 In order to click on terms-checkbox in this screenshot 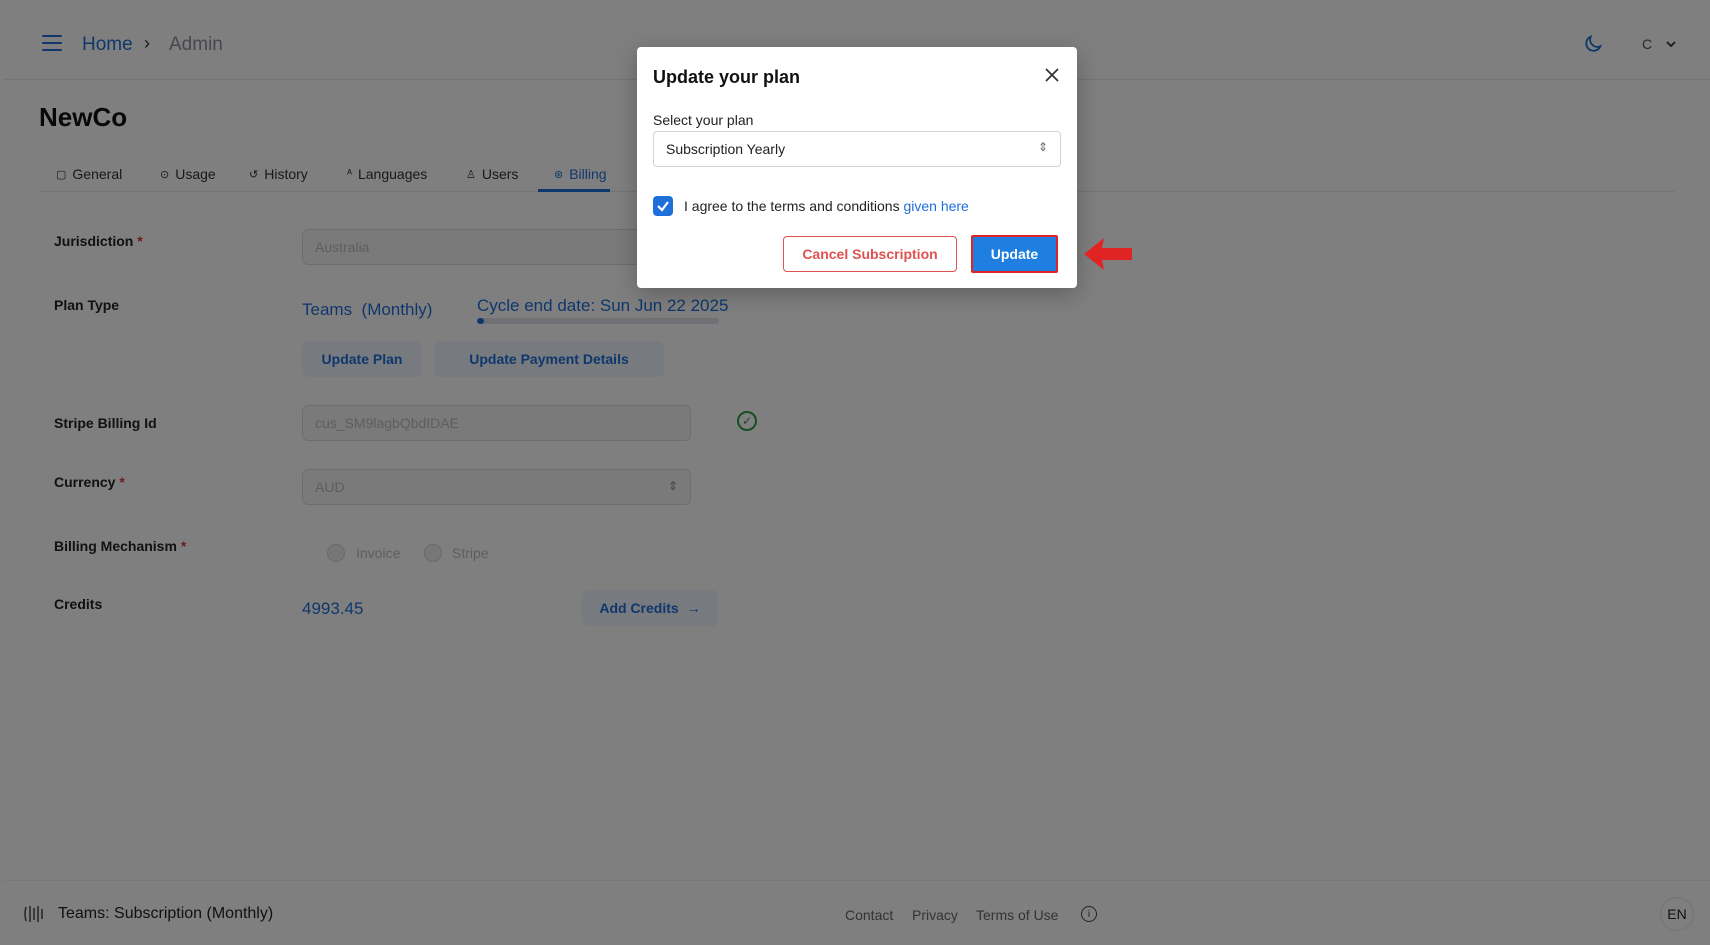, I will do `click(663, 206)`.